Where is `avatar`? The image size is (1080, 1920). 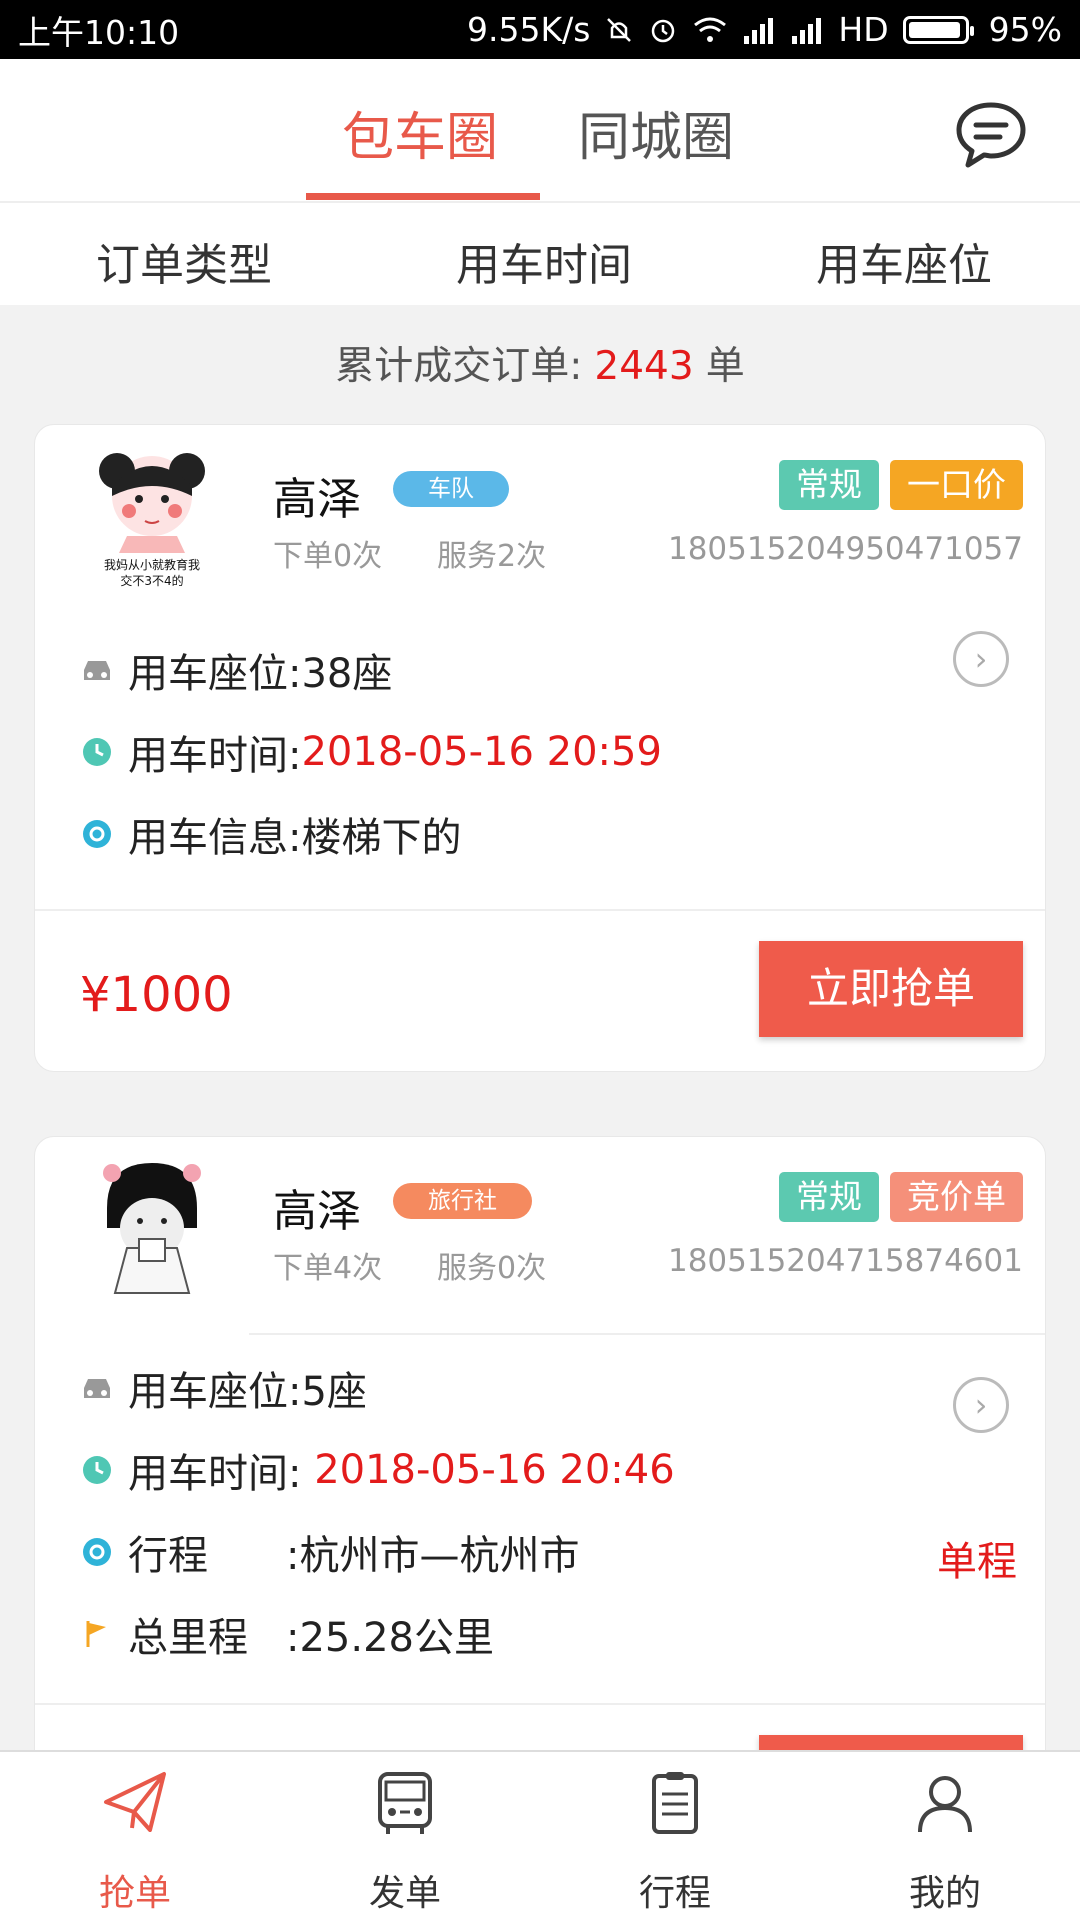 avatar is located at coordinates (152, 1228).